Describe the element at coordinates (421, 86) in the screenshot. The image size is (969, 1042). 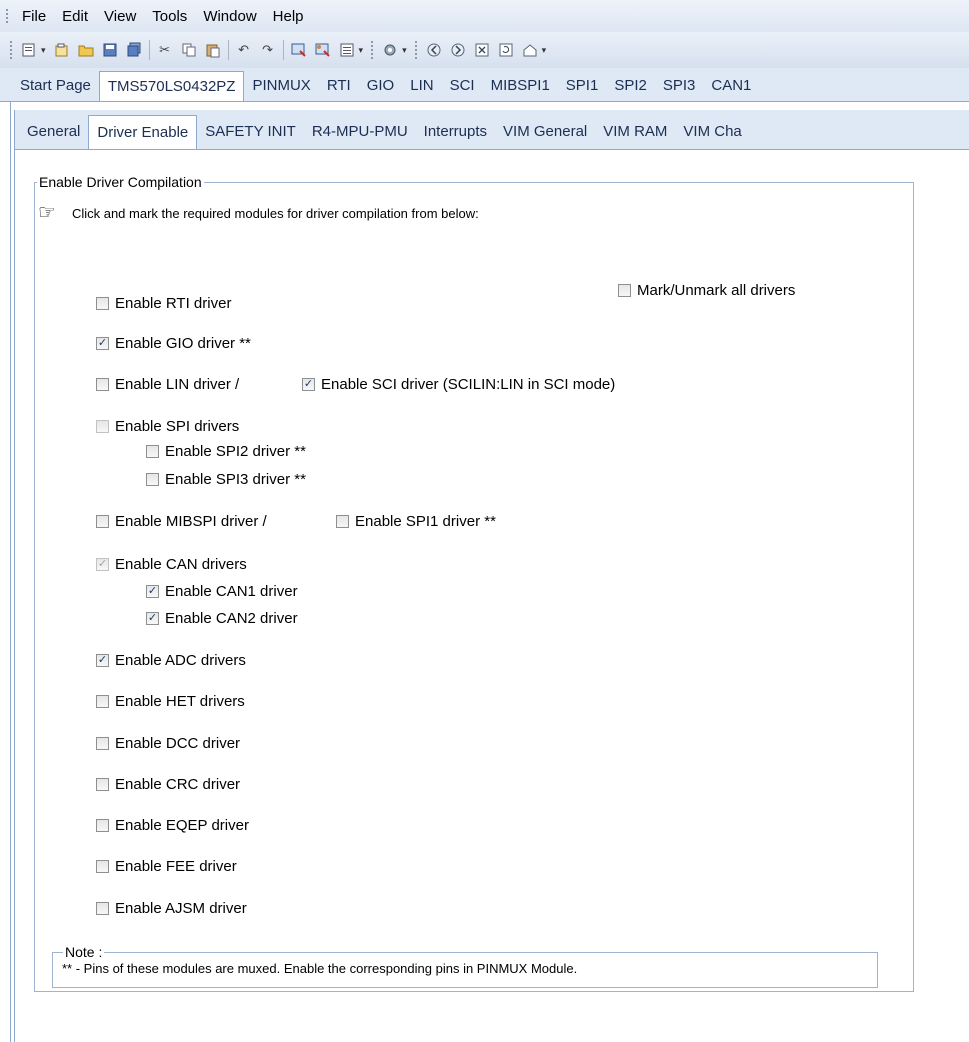
I see `tab-lin: LIN` at that location.